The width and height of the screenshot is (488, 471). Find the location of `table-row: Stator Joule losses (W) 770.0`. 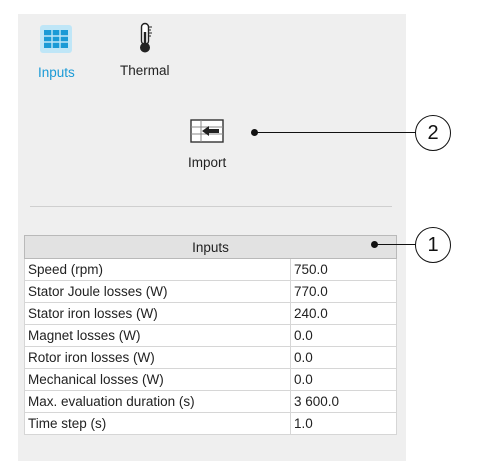

table-row: Stator Joule losses (W) 770.0 is located at coordinates (210, 291).